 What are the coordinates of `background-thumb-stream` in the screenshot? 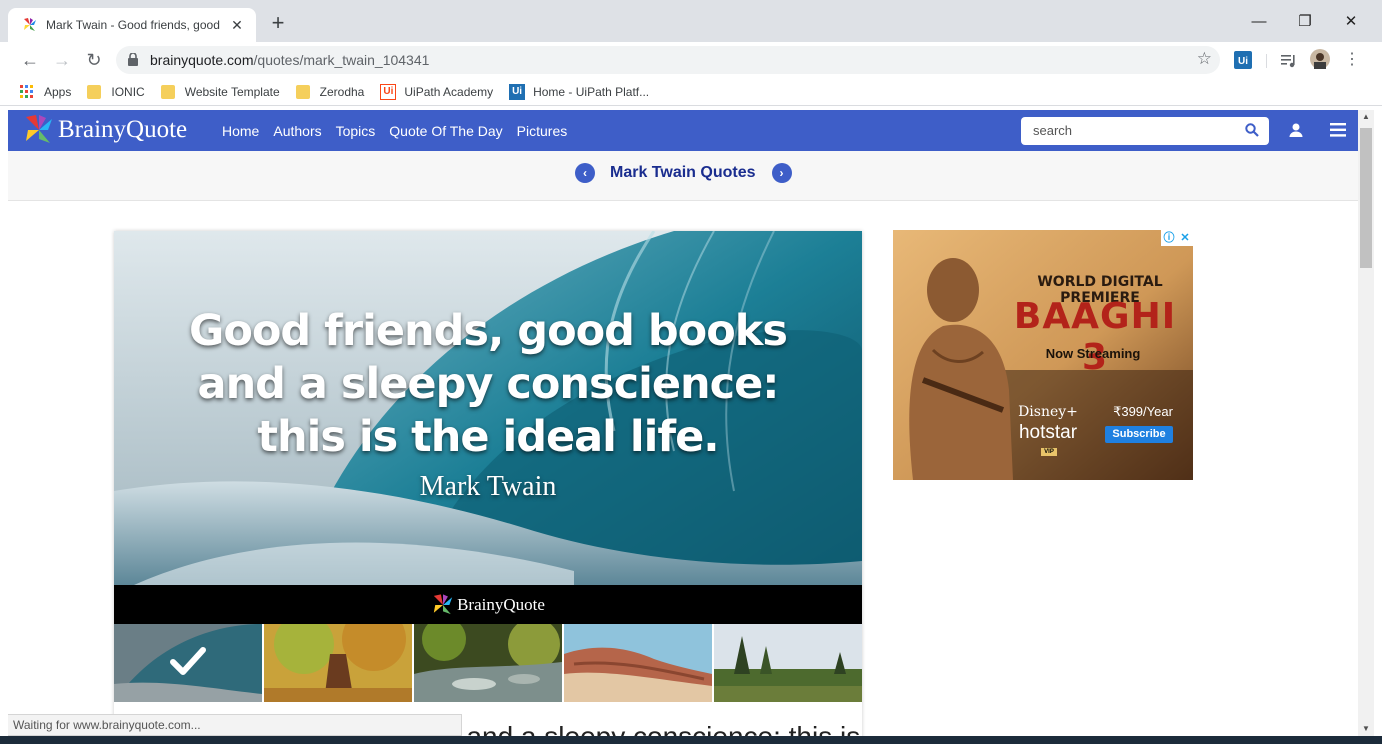 It's located at (488, 663).